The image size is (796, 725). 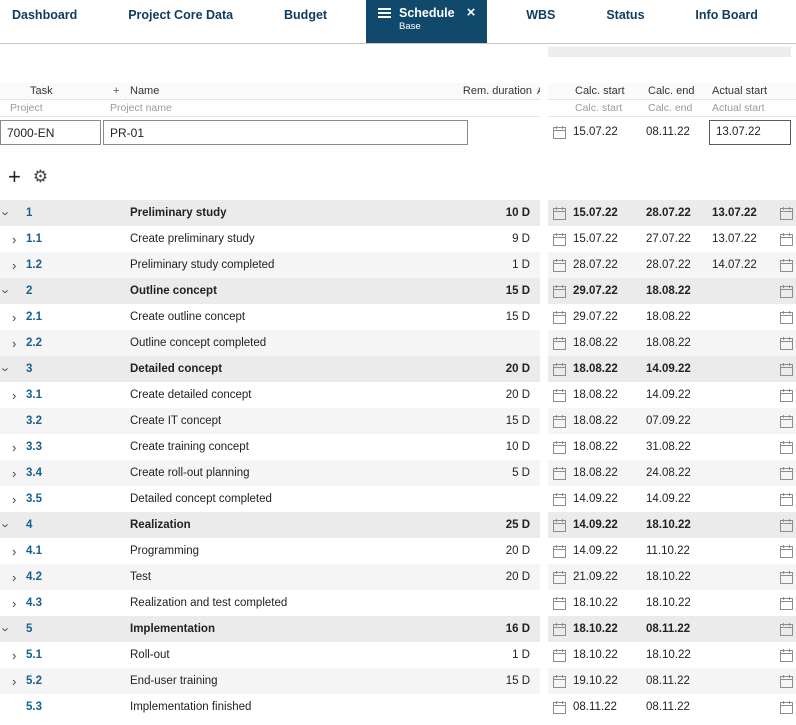 What do you see at coordinates (672, 473) in the screenshot?
I see `task-dates-row-3-4: 18.08.22 24.08.22` at bounding box center [672, 473].